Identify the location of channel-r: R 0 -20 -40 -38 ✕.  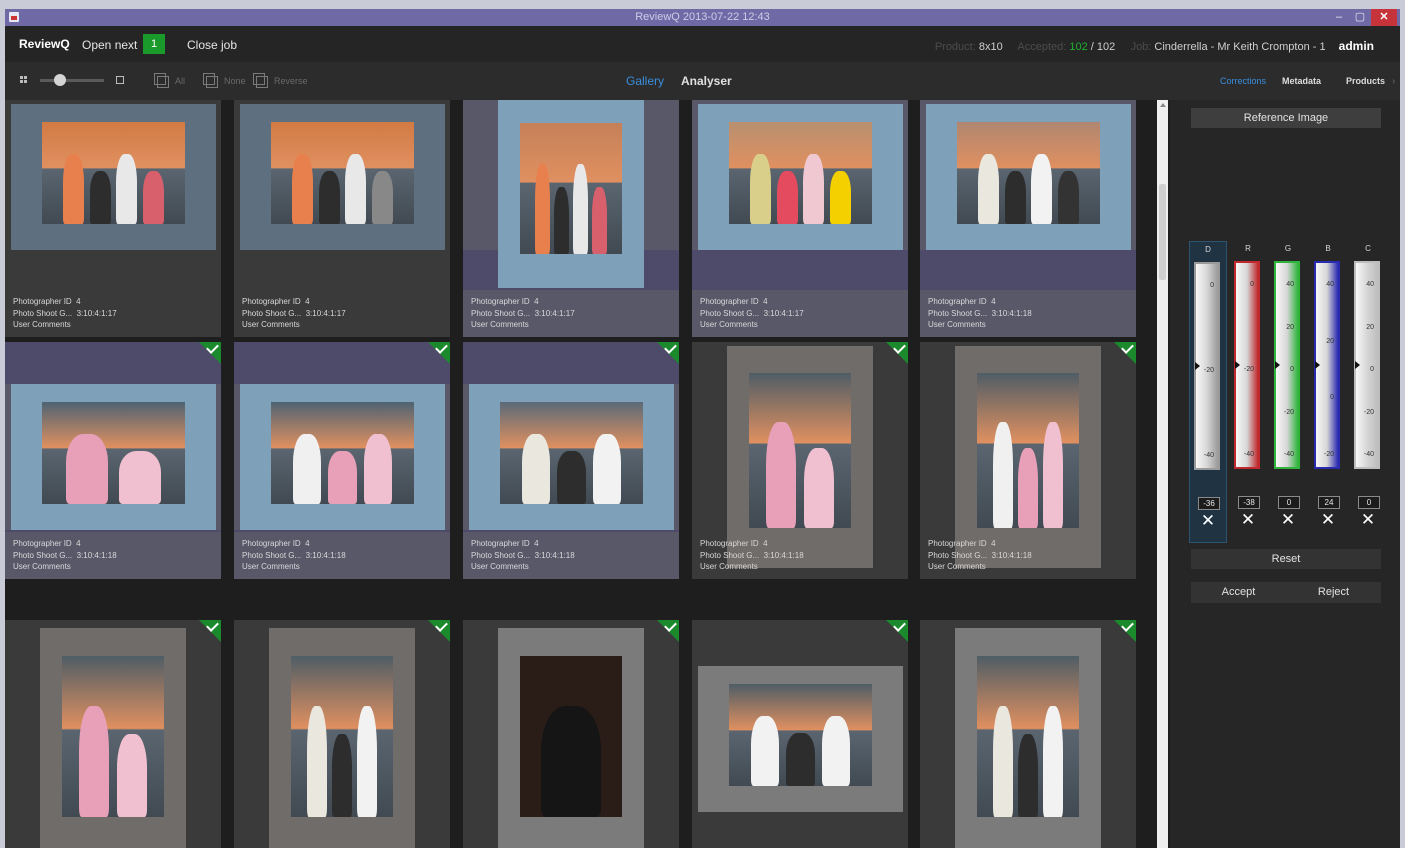
(1248, 391).